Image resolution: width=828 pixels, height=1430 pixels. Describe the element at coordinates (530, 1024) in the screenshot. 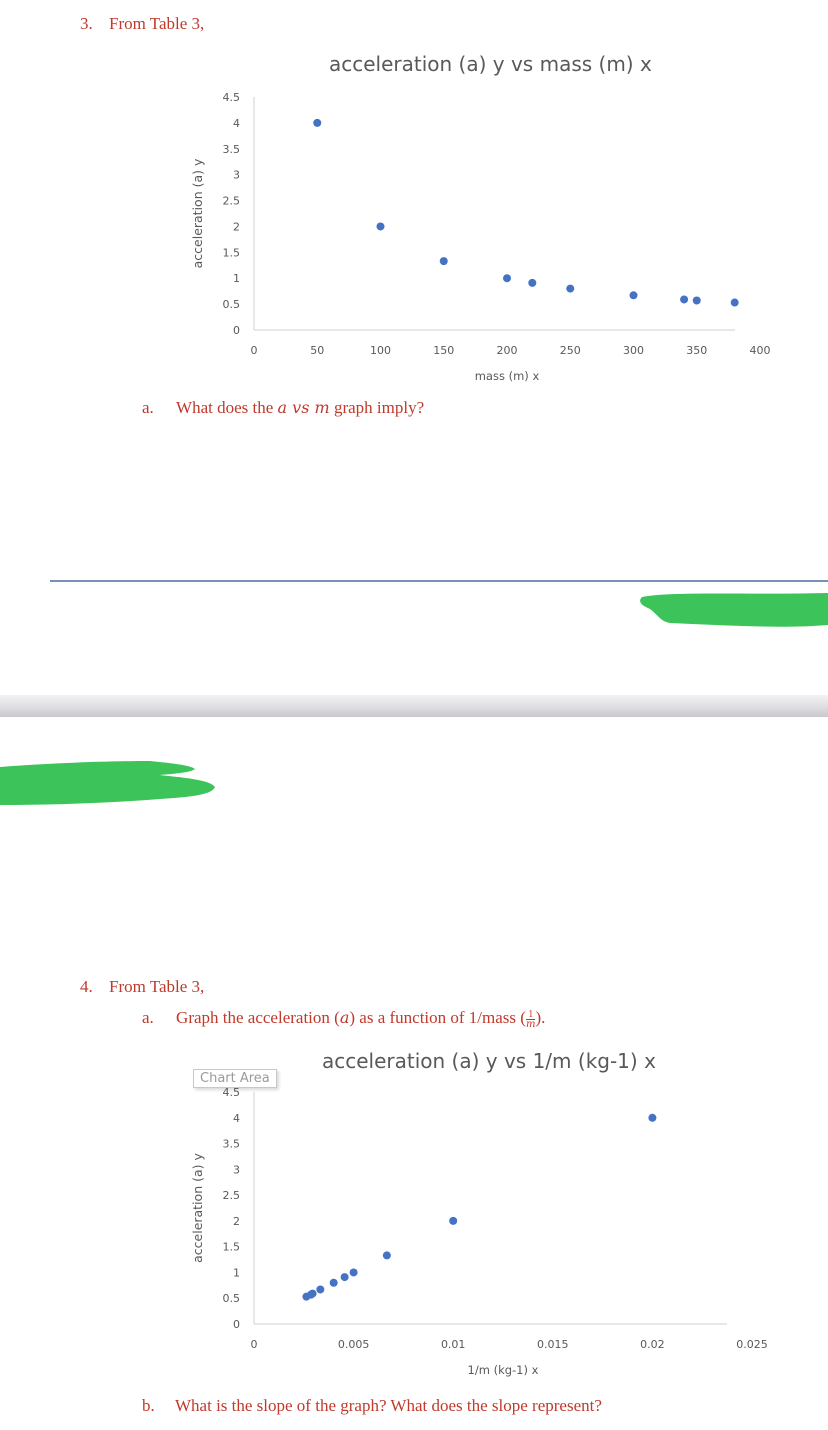

I see `q4-fraction-den: m` at that location.